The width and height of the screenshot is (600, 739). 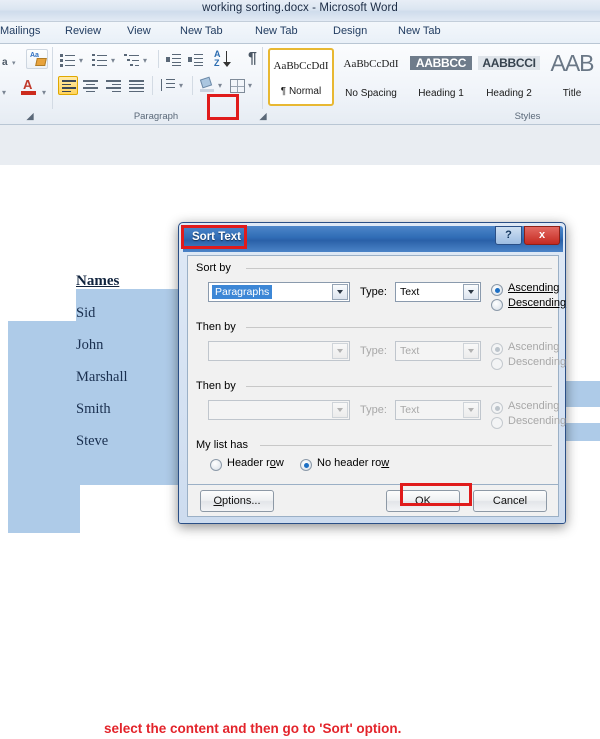 What do you see at coordinates (81, 60) in the screenshot?
I see `bullets-chevron-icon: ▾` at bounding box center [81, 60].